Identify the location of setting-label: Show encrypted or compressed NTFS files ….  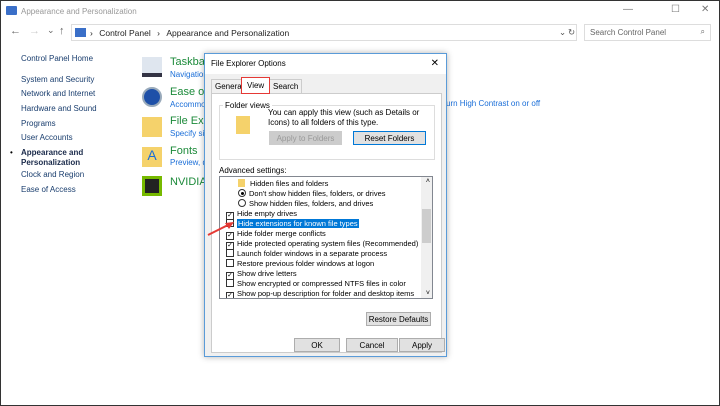
(321, 283).